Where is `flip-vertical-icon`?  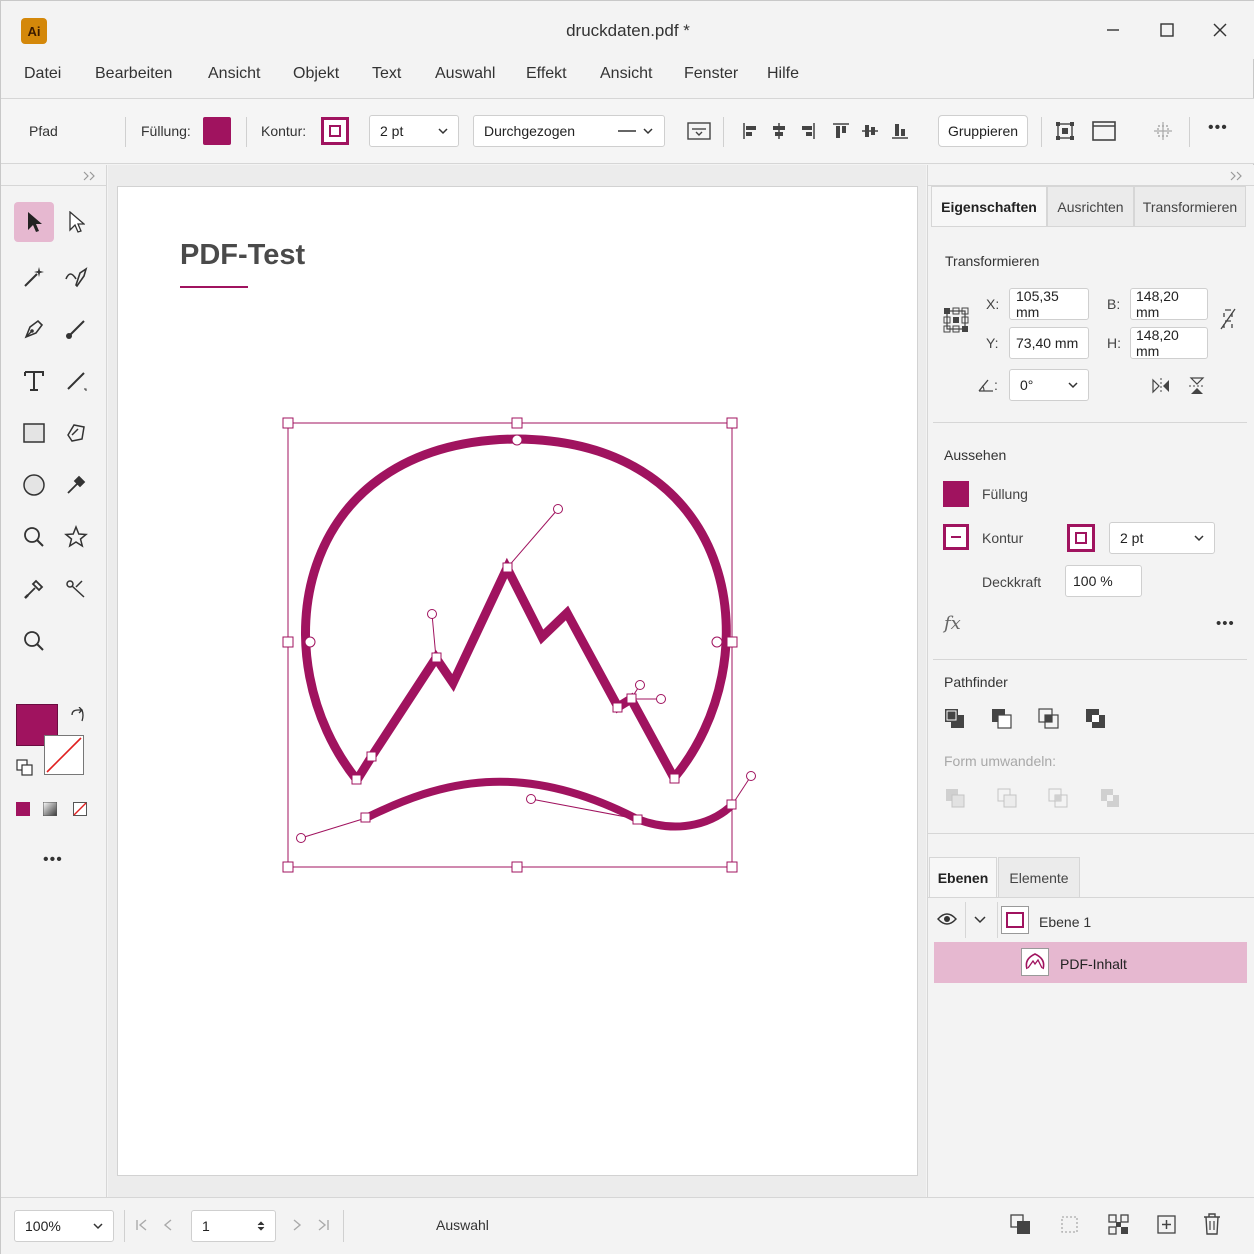
flip-vertical-icon is located at coordinates (1197, 385).